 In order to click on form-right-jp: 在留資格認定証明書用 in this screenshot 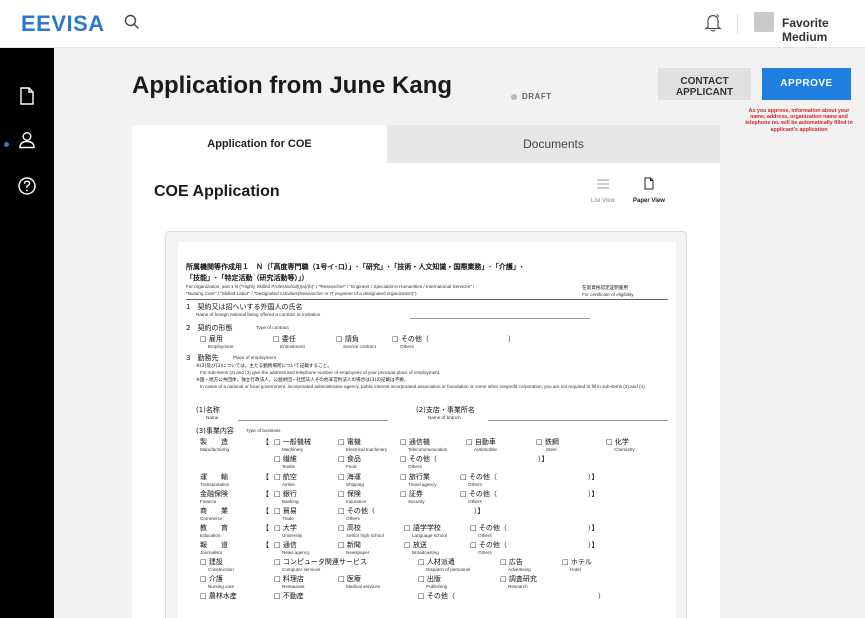, I will do `click(605, 288)`.